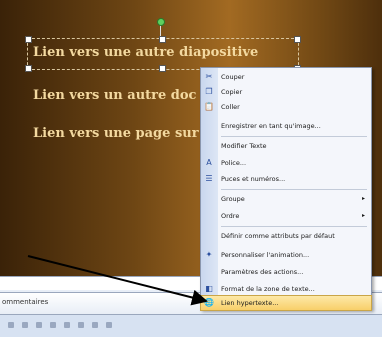 The width and height of the screenshot is (382, 337). I want to click on comments-placeholder: ommentaires, so click(25, 302).